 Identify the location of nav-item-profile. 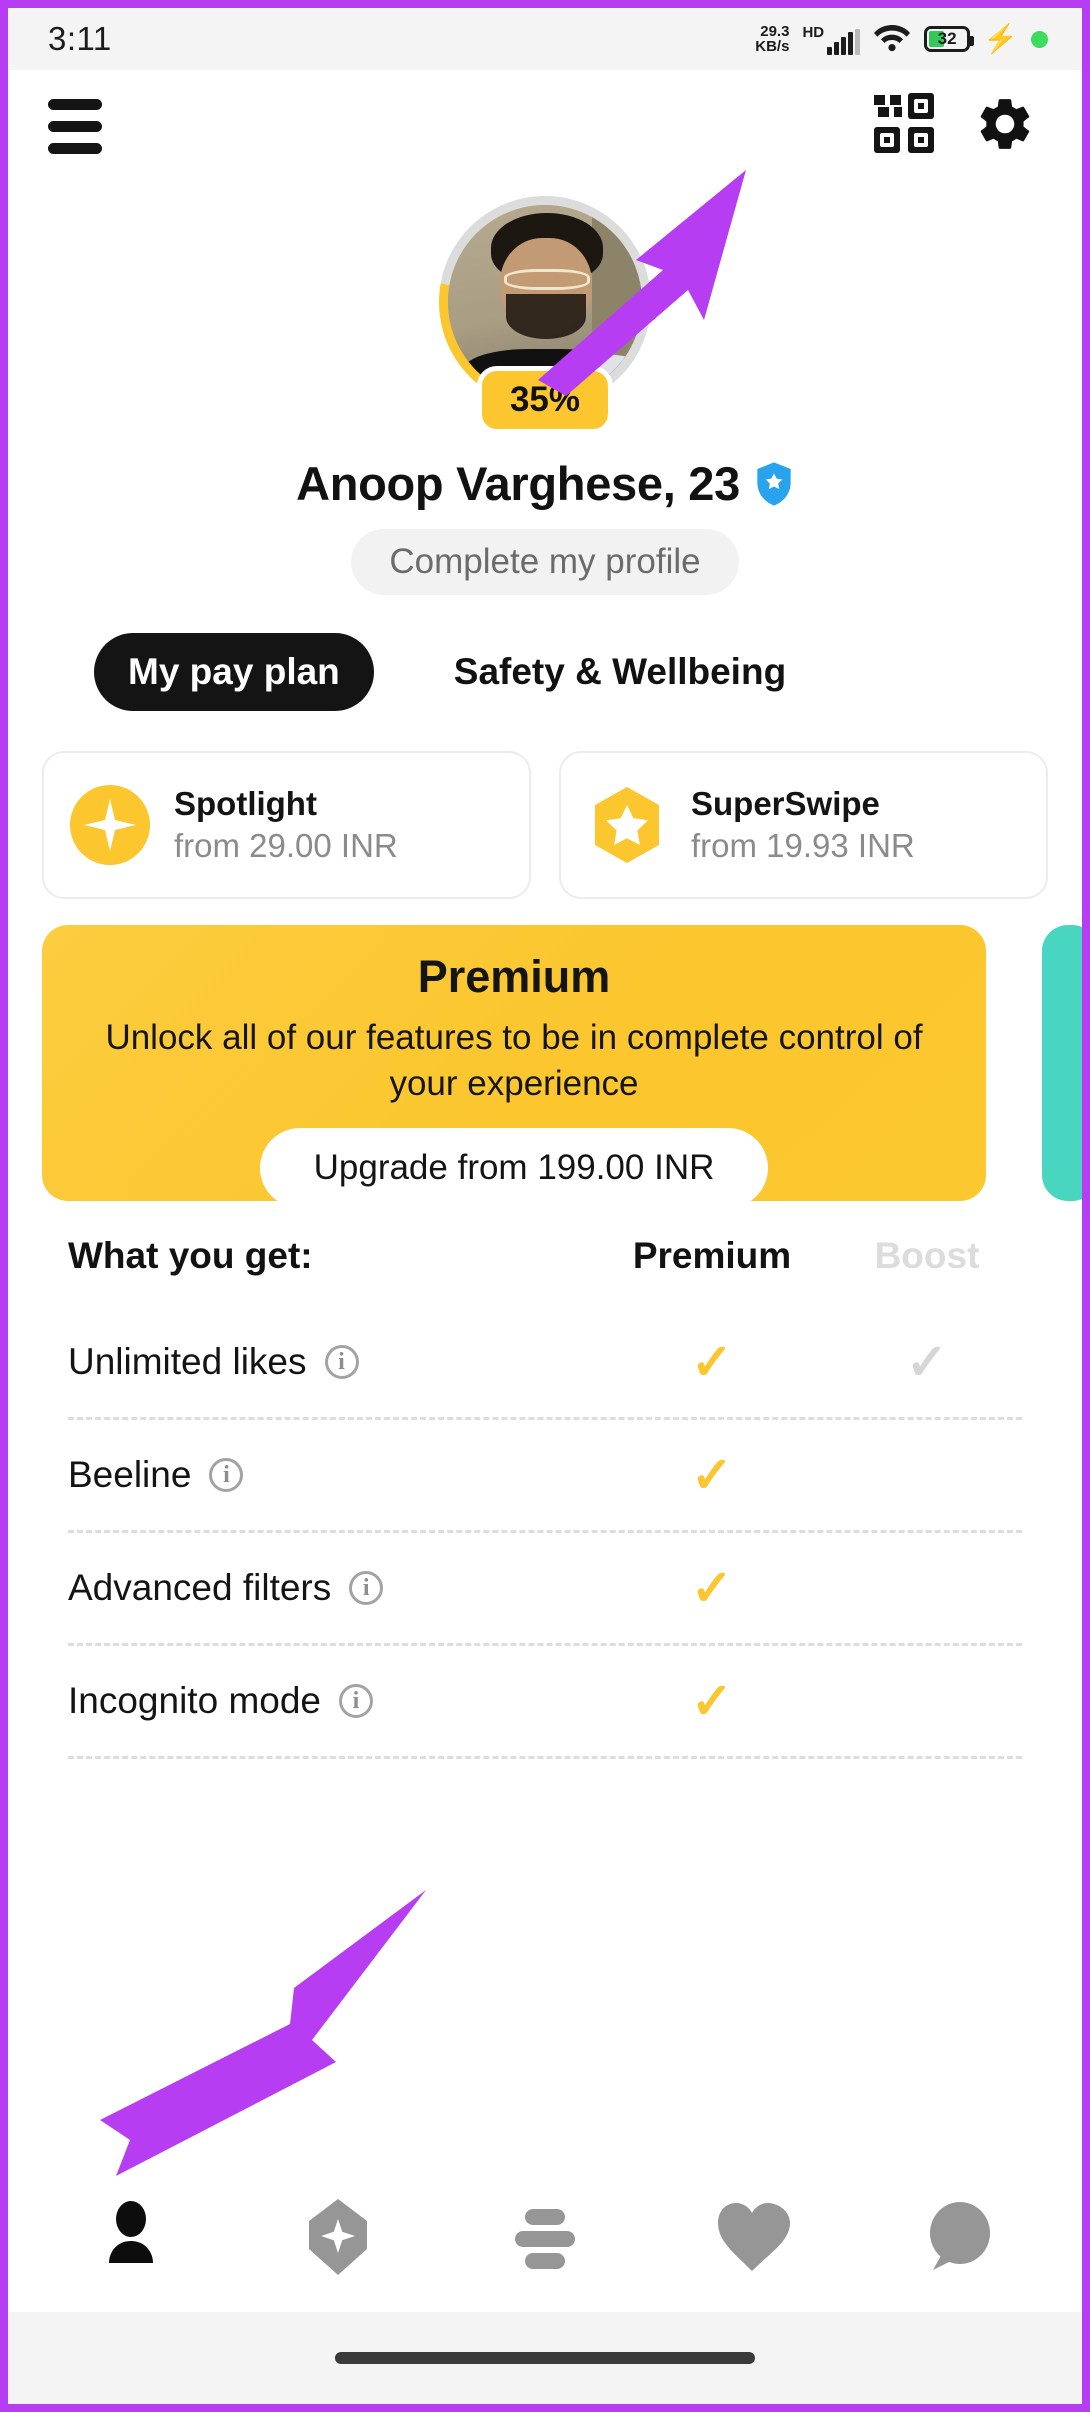
(131, 2237).